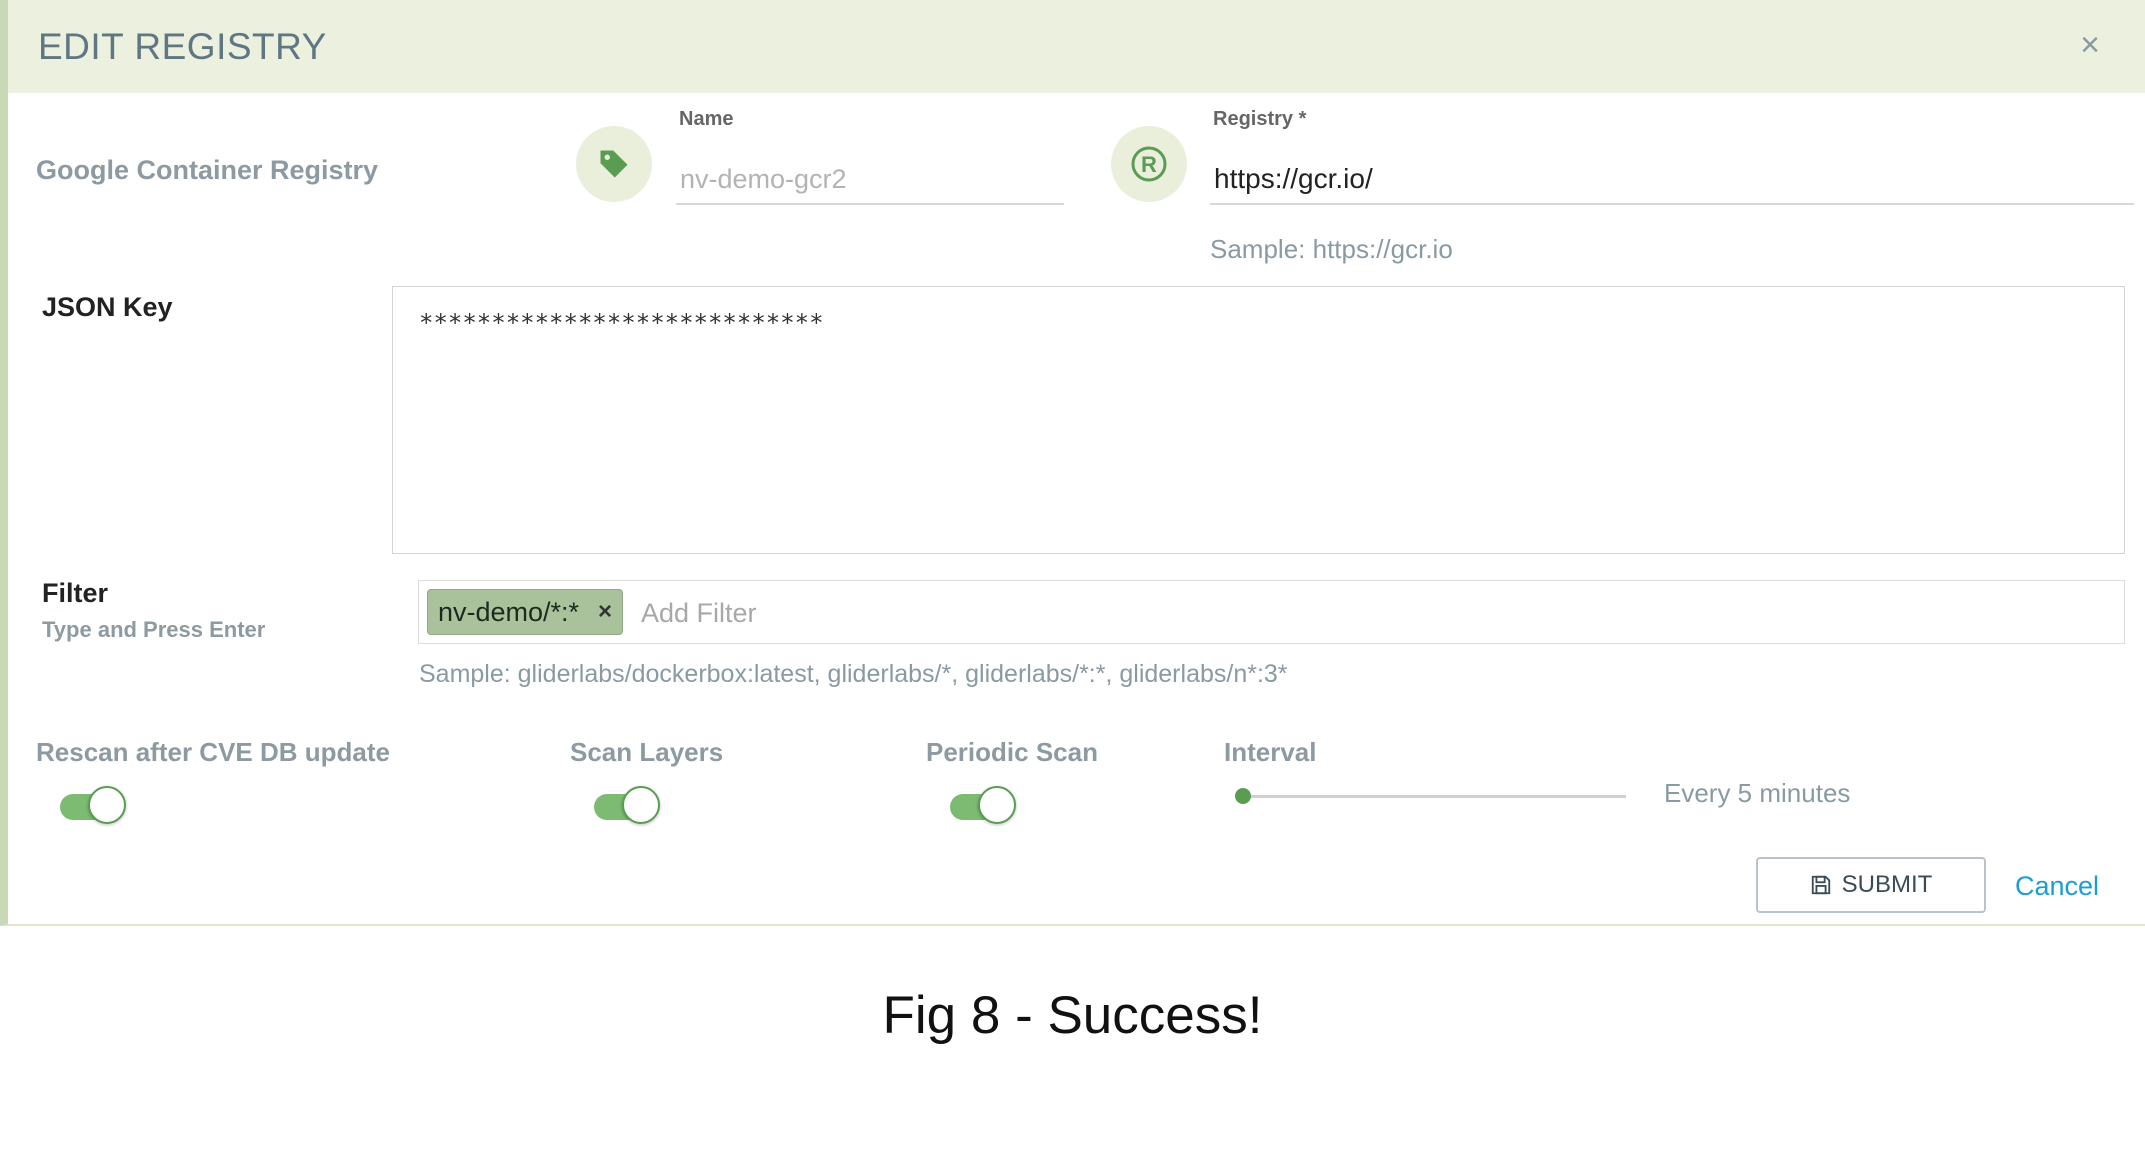 The width and height of the screenshot is (2145, 1155). What do you see at coordinates (107, 307) in the screenshot?
I see `json-key-label: JSON Key` at bounding box center [107, 307].